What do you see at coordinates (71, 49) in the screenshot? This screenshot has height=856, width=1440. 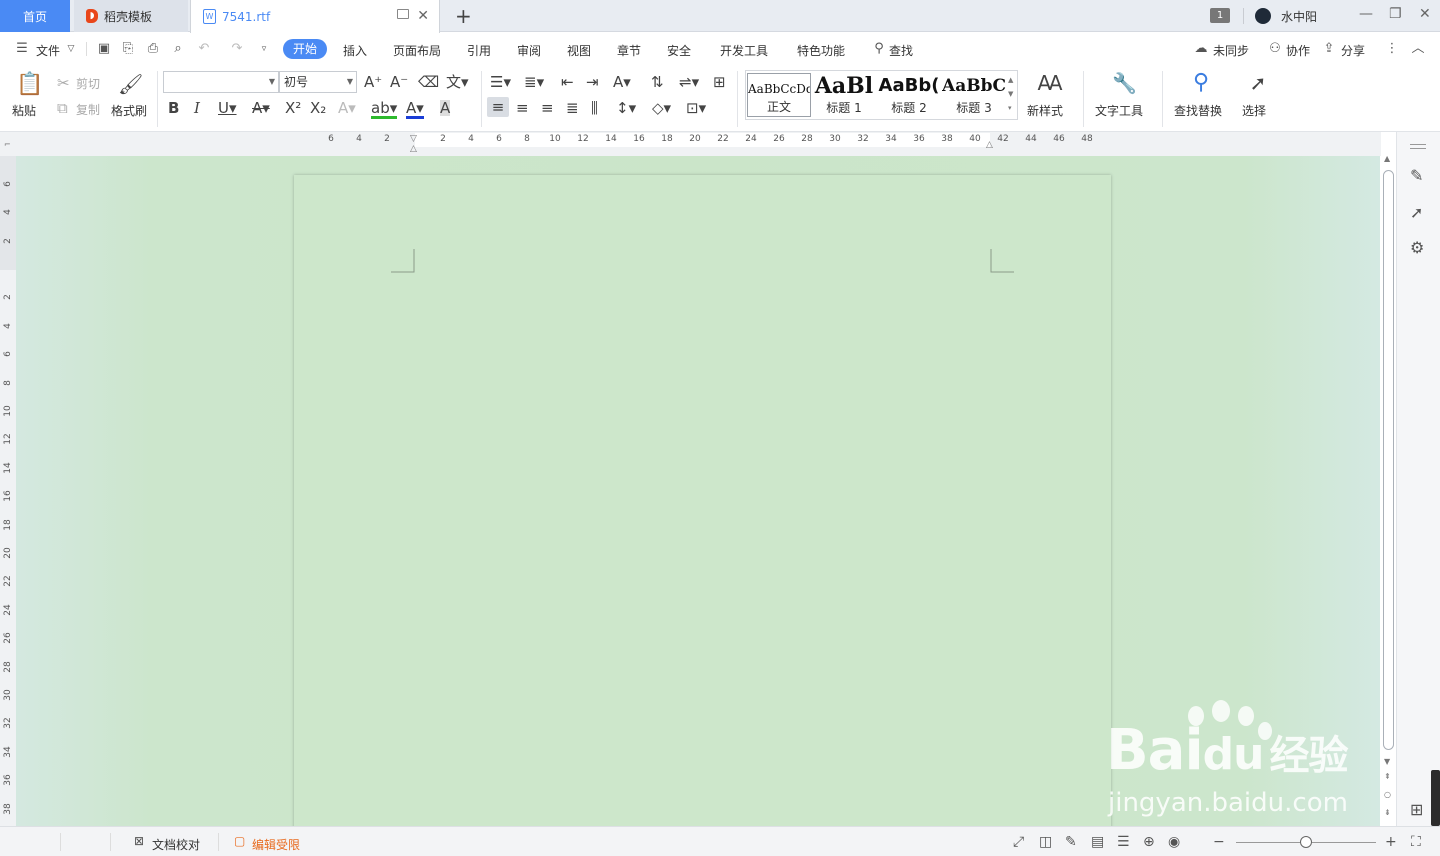 I see `chevron-down-icon: ▽` at bounding box center [71, 49].